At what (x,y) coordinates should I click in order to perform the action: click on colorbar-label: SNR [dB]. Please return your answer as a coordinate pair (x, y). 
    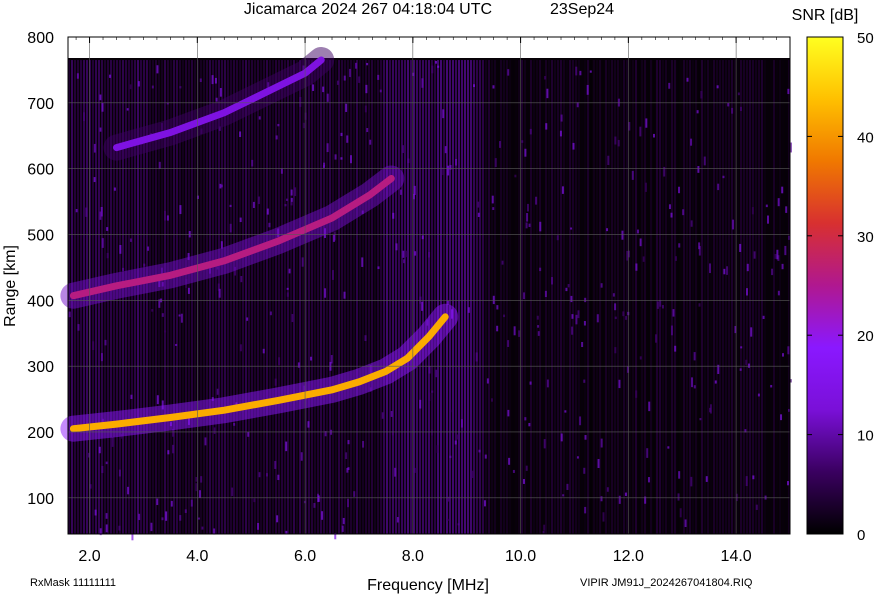
    Looking at the image, I should click on (825, 15).